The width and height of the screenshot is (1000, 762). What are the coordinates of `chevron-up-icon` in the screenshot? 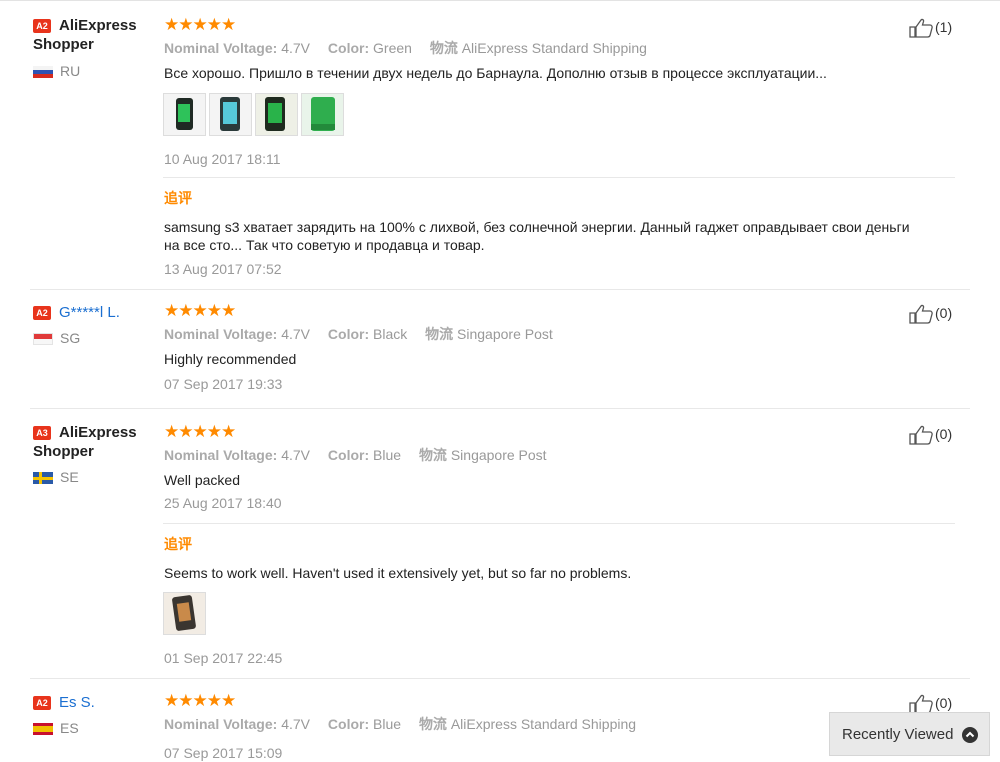 It's located at (970, 735).